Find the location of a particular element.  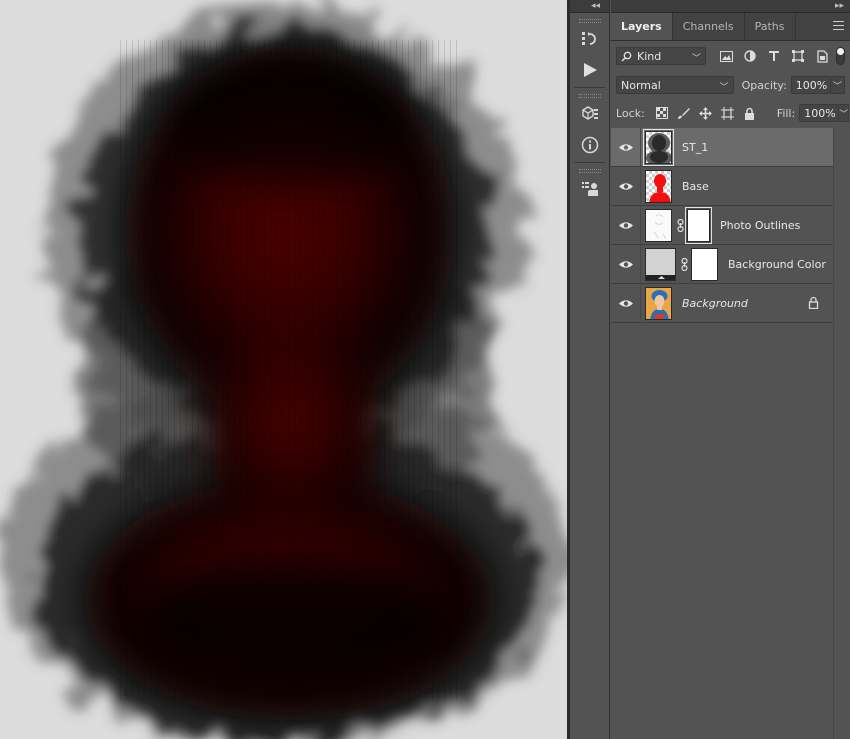

blend-row: Normal ﹀ Opacity: 100% ﹀ is located at coordinates (730, 85).